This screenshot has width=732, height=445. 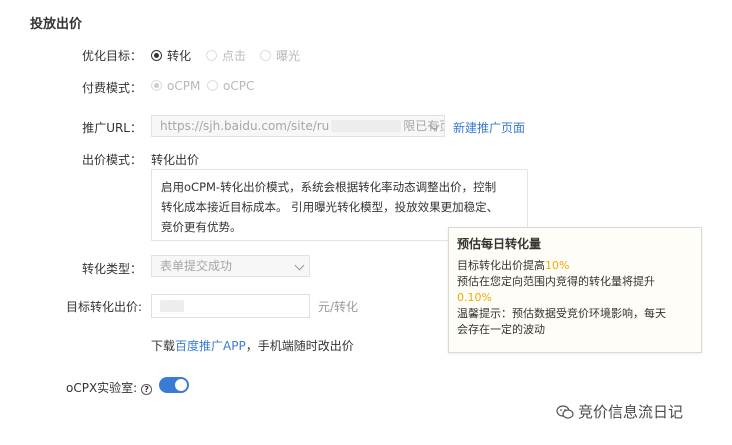 I want to click on promo-url-label: 推广URL：, so click(x=112, y=128).